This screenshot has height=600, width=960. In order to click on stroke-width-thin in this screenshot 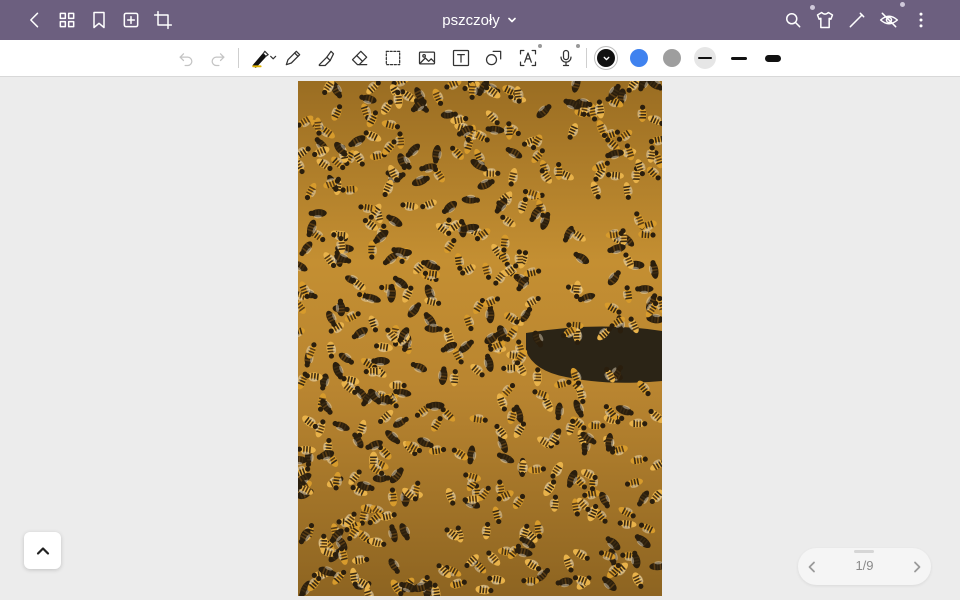, I will do `click(705, 58)`.